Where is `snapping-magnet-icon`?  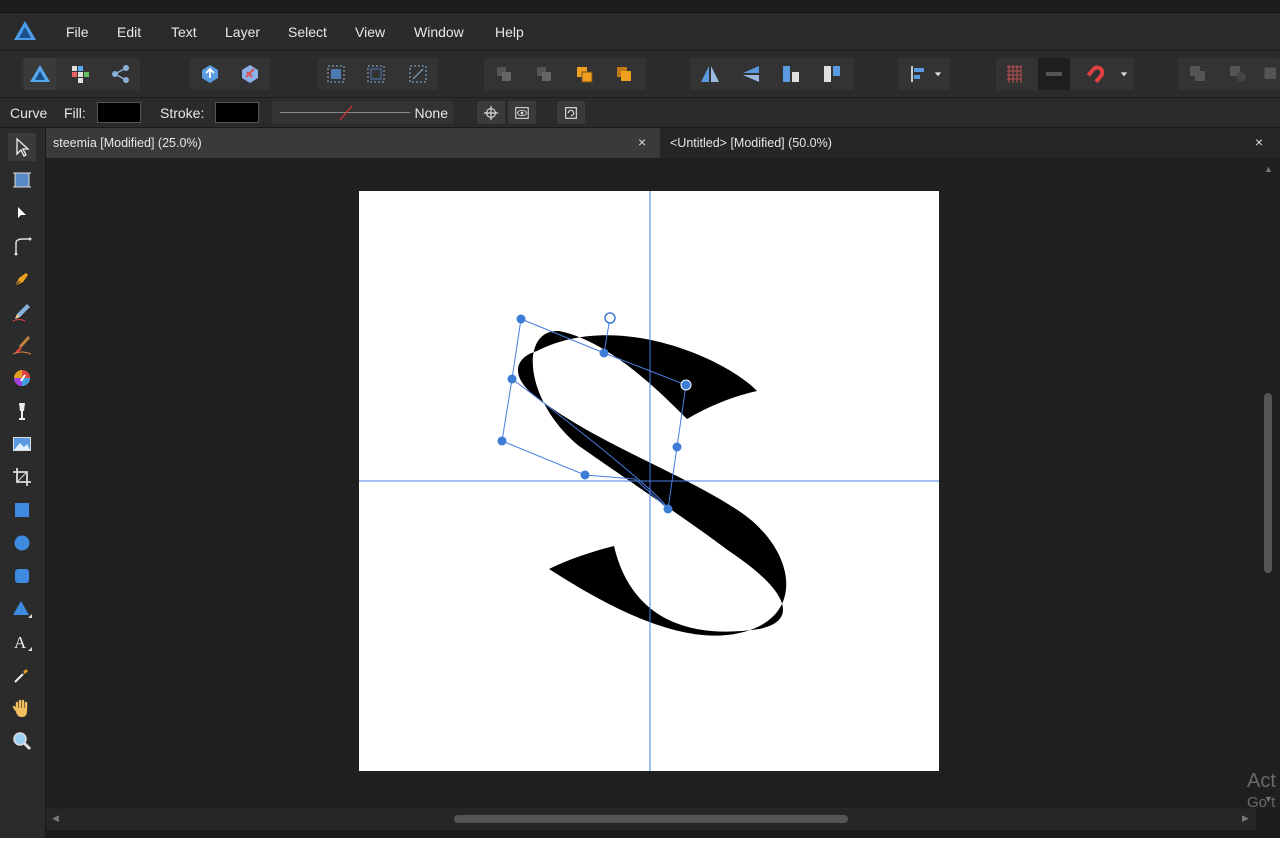 snapping-magnet-icon is located at coordinates (1096, 74).